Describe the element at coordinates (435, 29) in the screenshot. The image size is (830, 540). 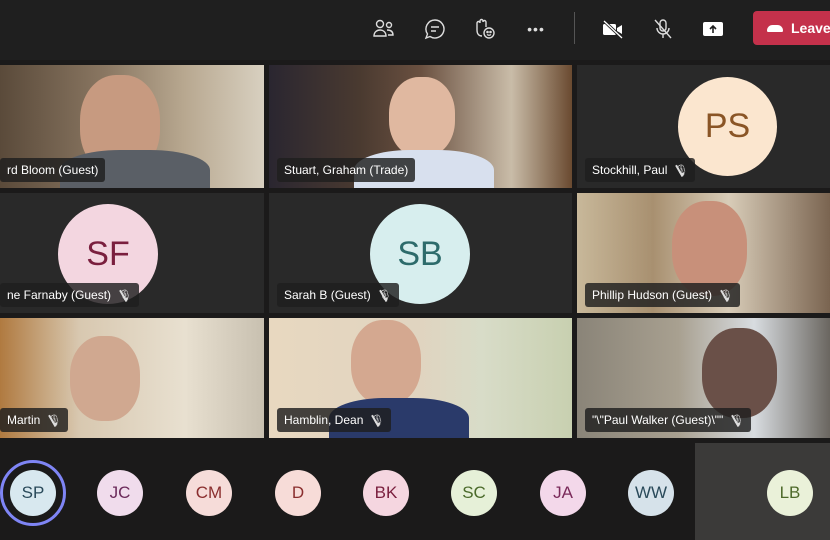
I see `chat-icon` at that location.